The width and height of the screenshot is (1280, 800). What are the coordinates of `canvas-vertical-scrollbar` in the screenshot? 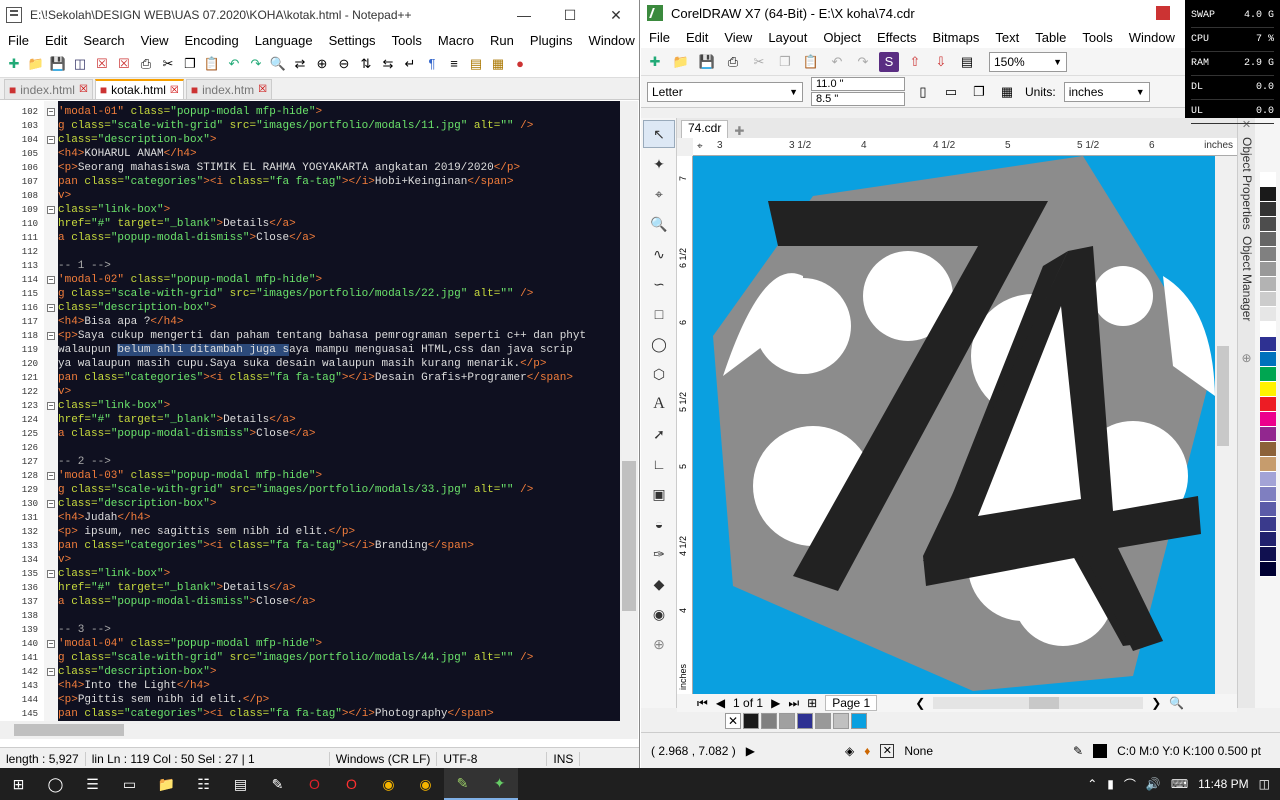 It's located at (1223, 425).